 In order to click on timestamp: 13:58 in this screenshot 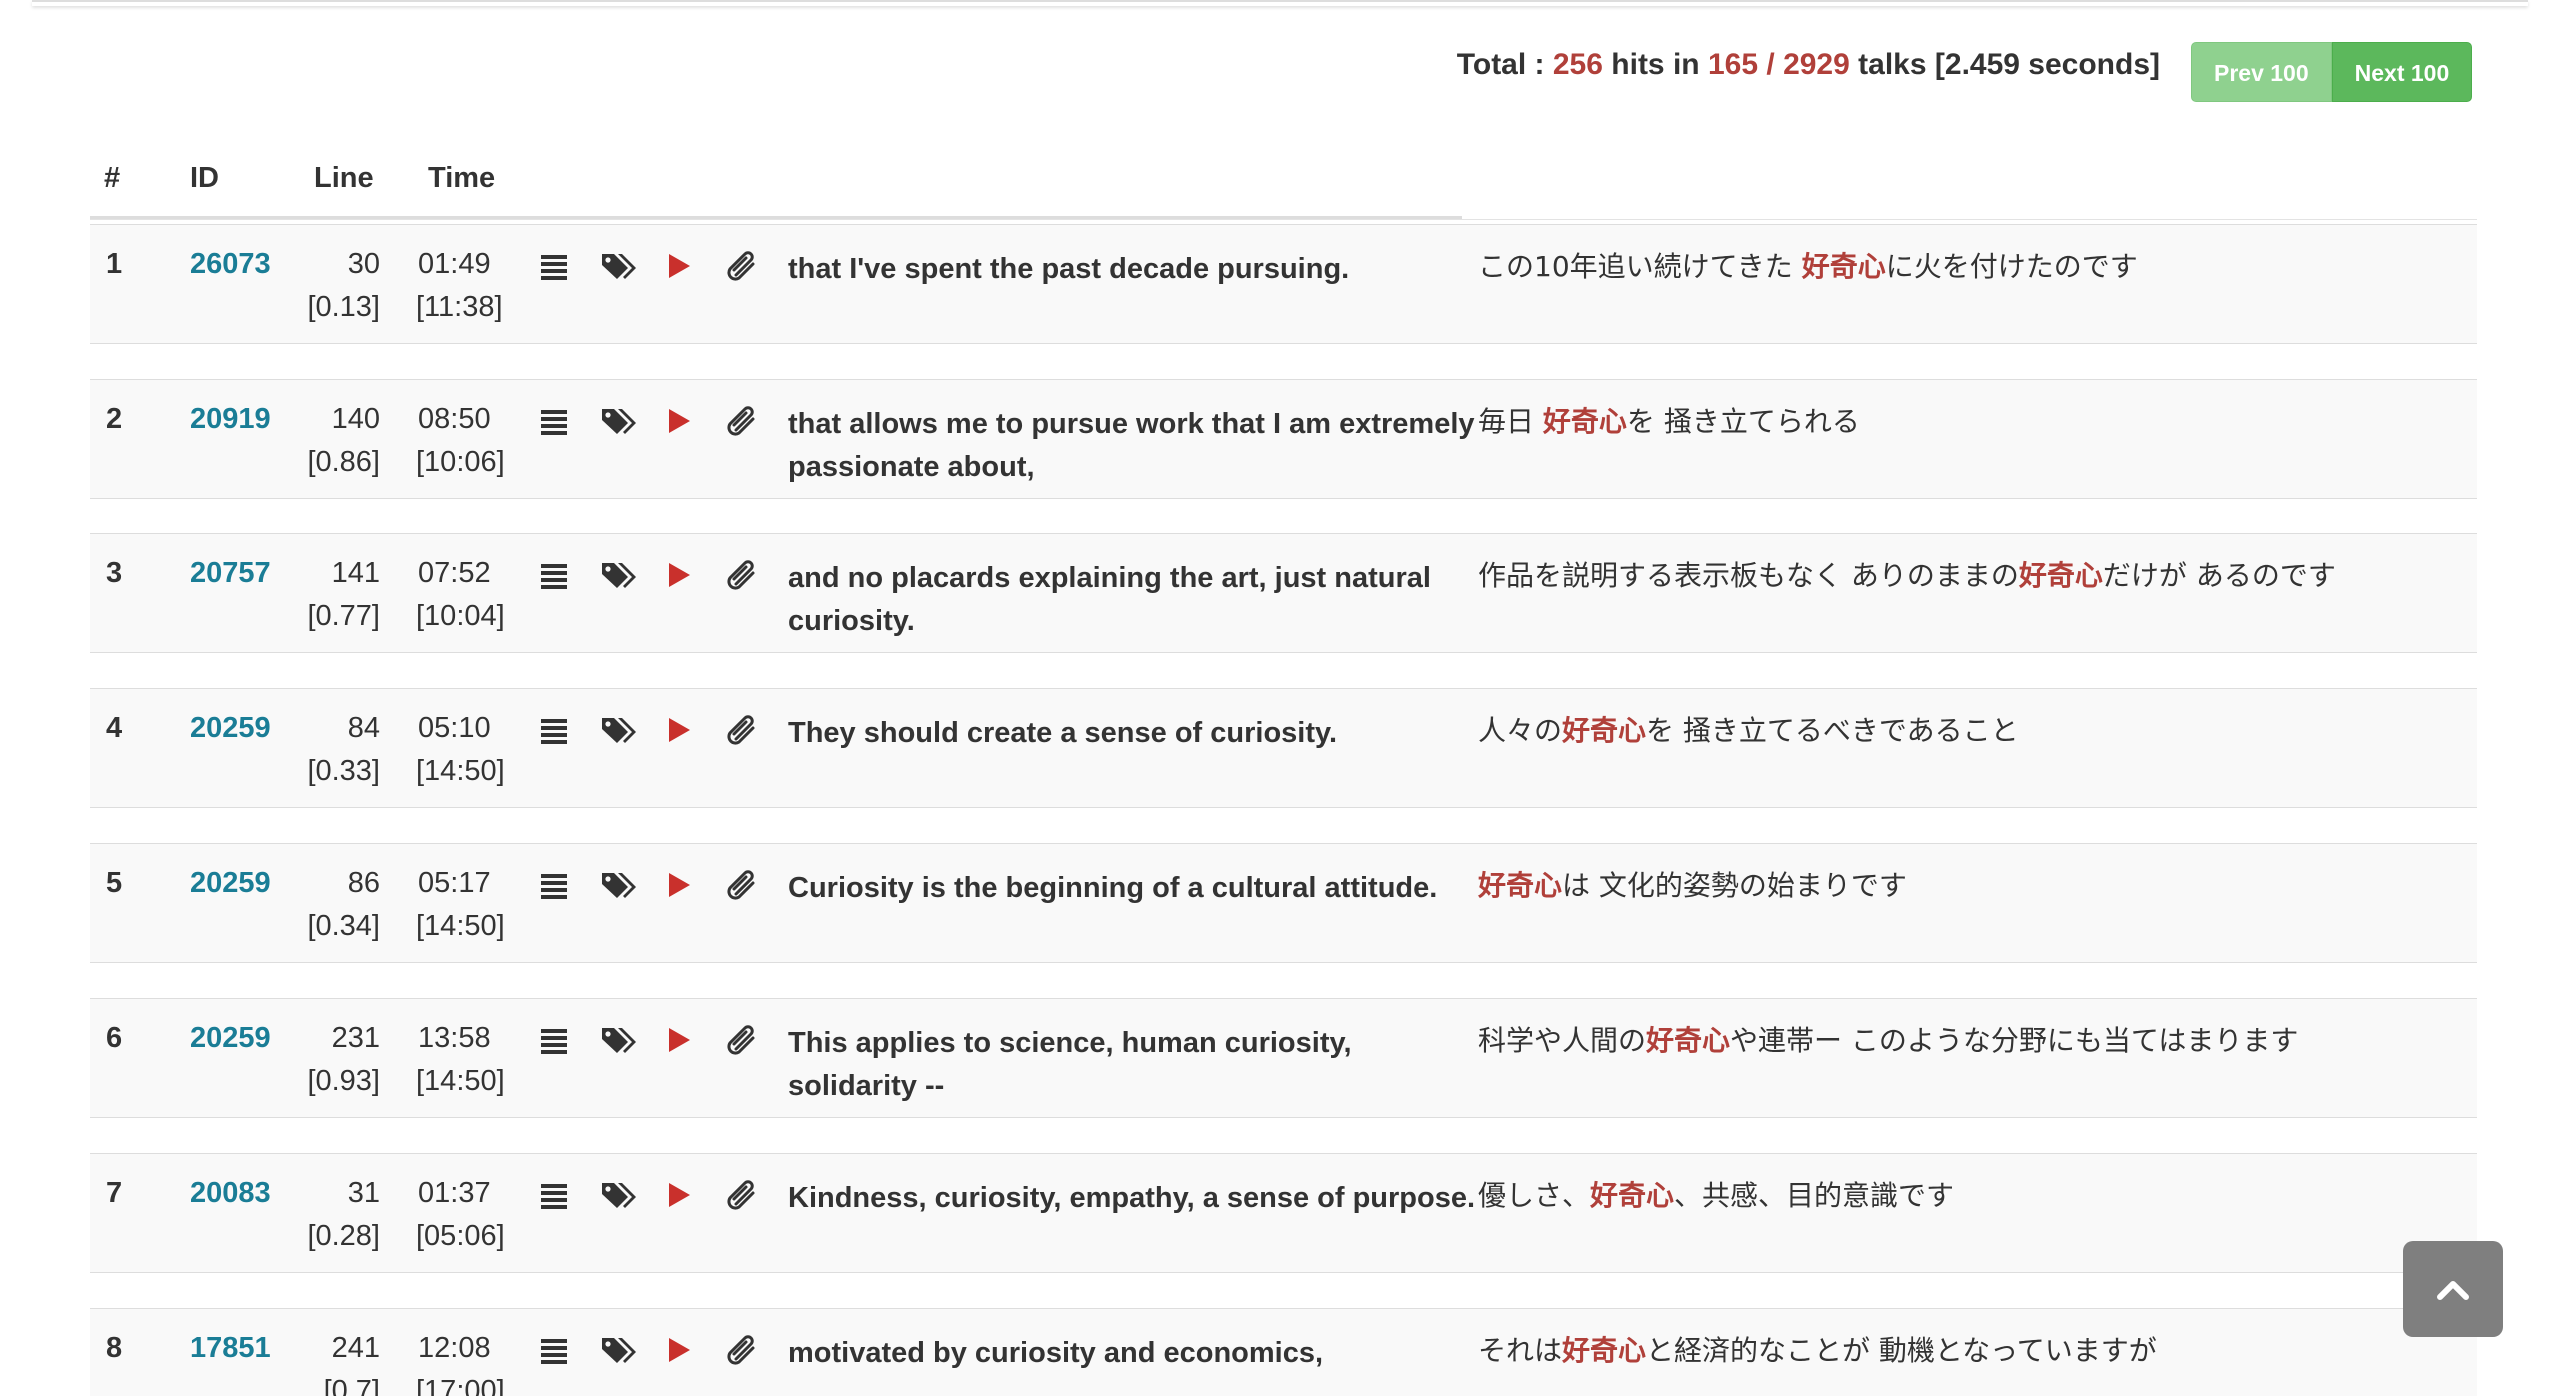, I will do `click(454, 1038)`.